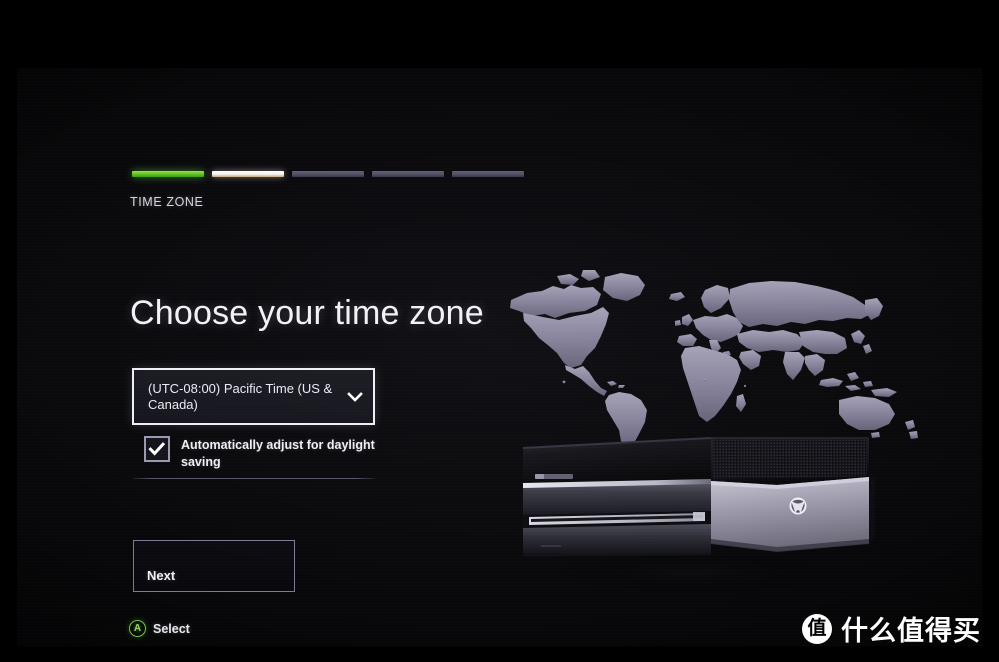  Describe the element at coordinates (161, 575) in the screenshot. I see `next-button-label: Next` at that location.